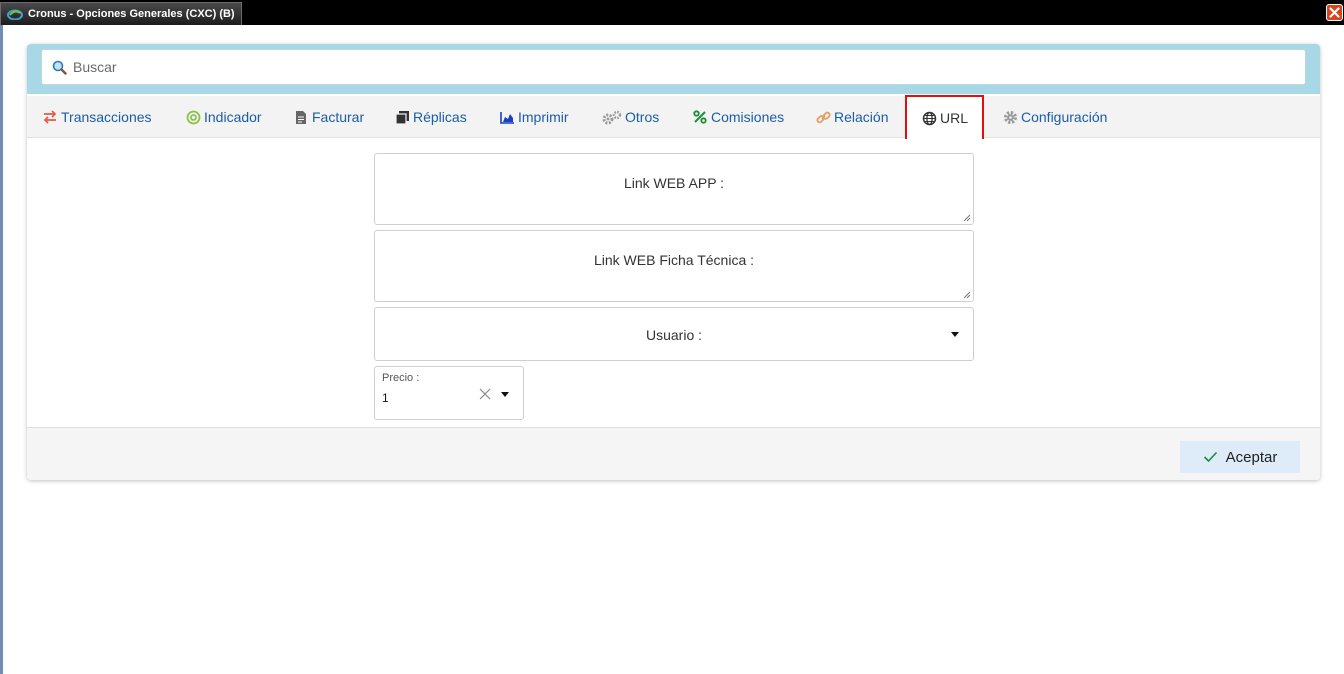  Describe the element at coordinates (106, 117) in the screenshot. I see `tab-label: Transacciones` at that location.